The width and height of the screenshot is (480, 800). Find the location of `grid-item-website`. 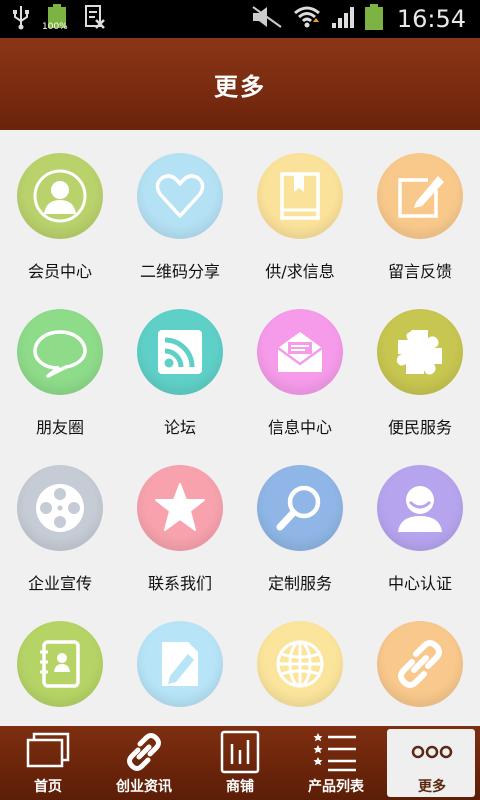

grid-item-website is located at coordinates (300, 662).